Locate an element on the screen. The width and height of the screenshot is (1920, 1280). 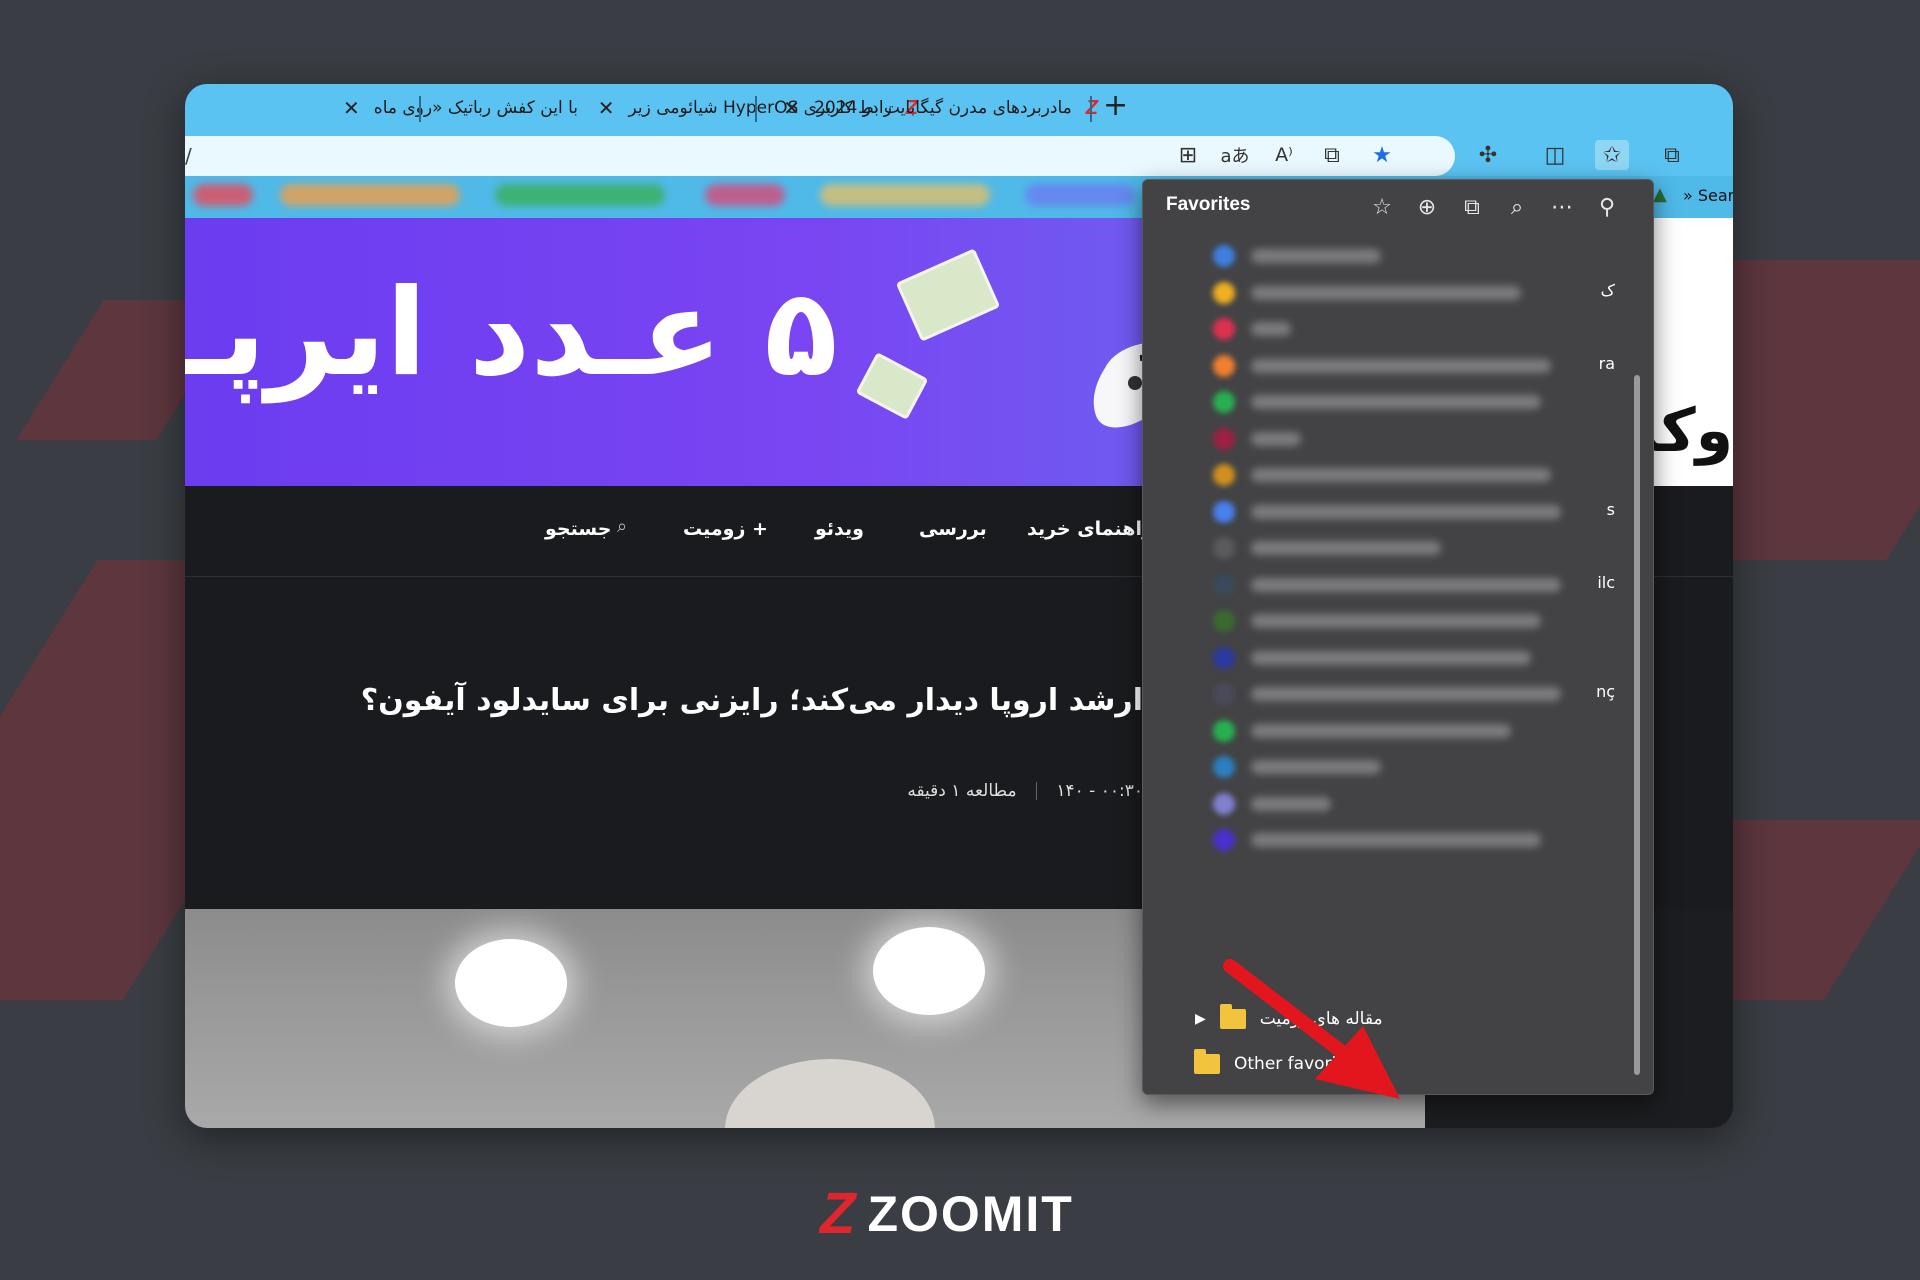
more-options-icon: ⋯ is located at coordinates (1562, 207).